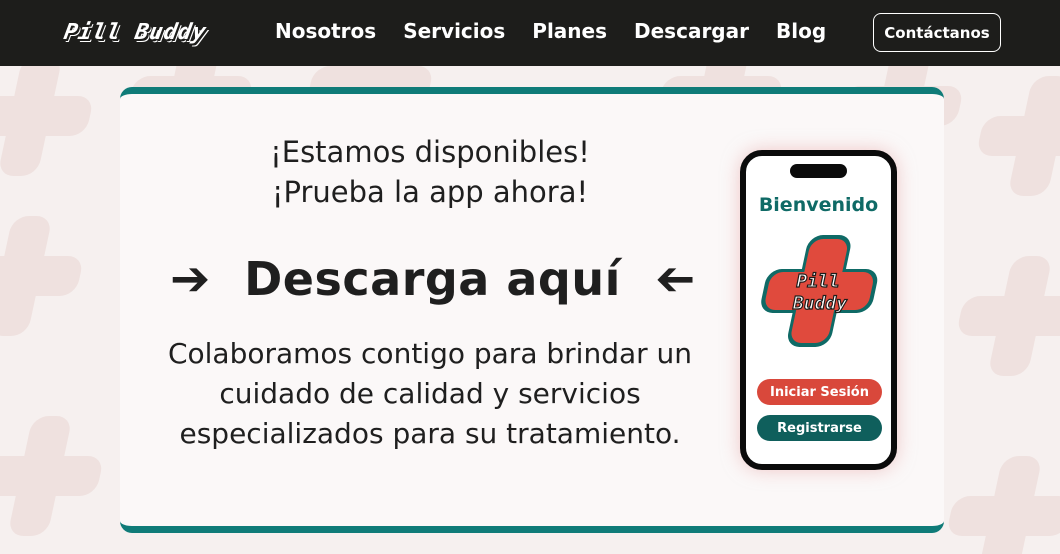  Describe the element at coordinates (819, 392) in the screenshot. I see `login-button: Iniciar Sesión` at that location.